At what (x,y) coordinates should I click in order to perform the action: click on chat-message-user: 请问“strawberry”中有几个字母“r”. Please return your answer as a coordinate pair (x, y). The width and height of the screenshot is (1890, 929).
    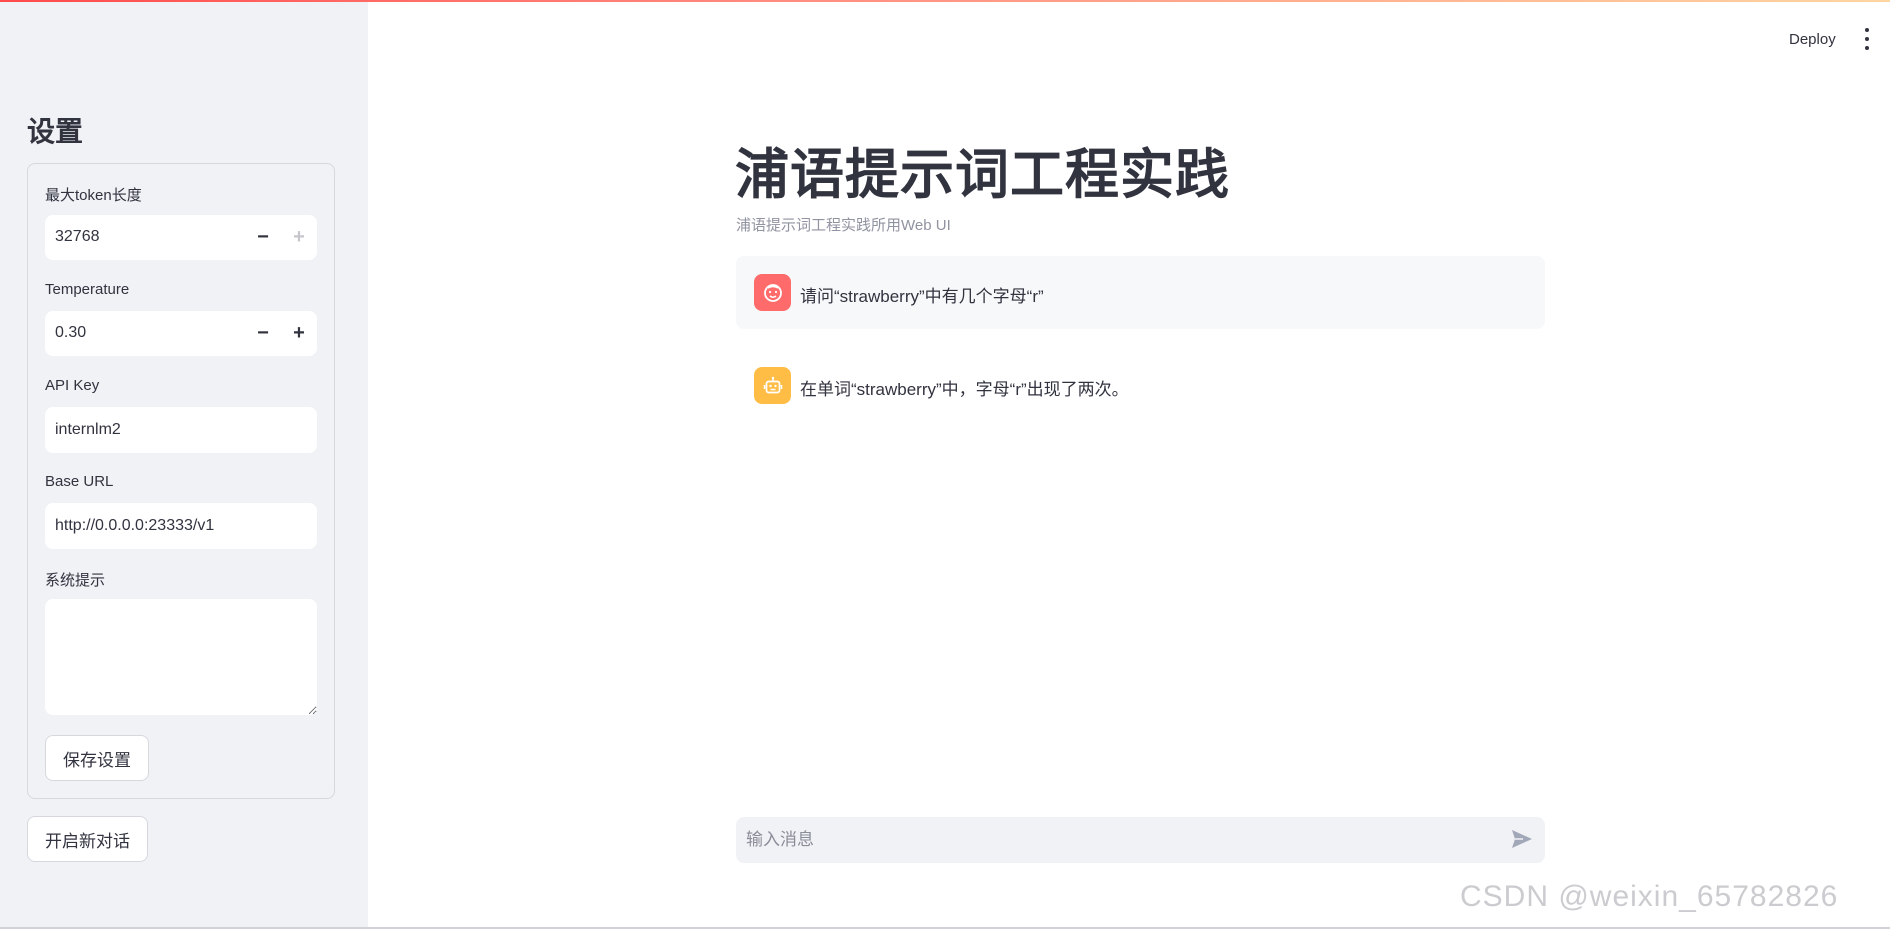
    Looking at the image, I should click on (1140, 292).